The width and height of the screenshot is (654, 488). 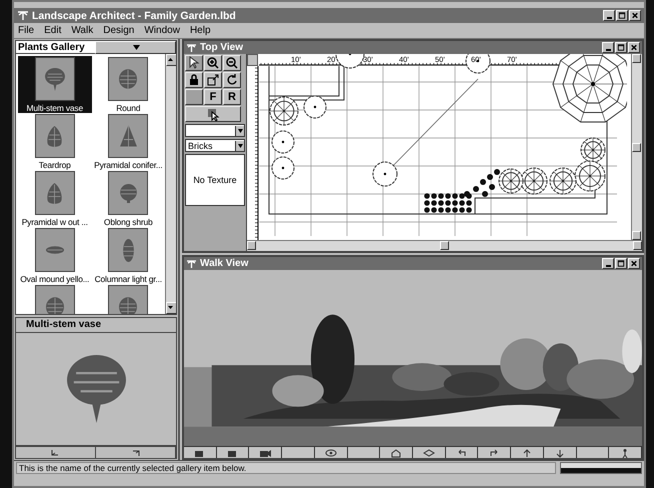 I want to click on preview-label: Multi-stem vase, so click(x=96, y=325).